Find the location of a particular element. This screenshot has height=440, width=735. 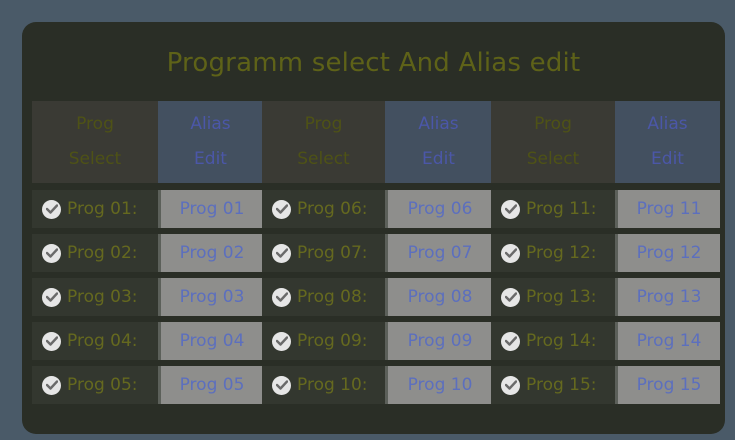

prog-select-checkbox: Prog 14: is located at coordinates (553, 341).